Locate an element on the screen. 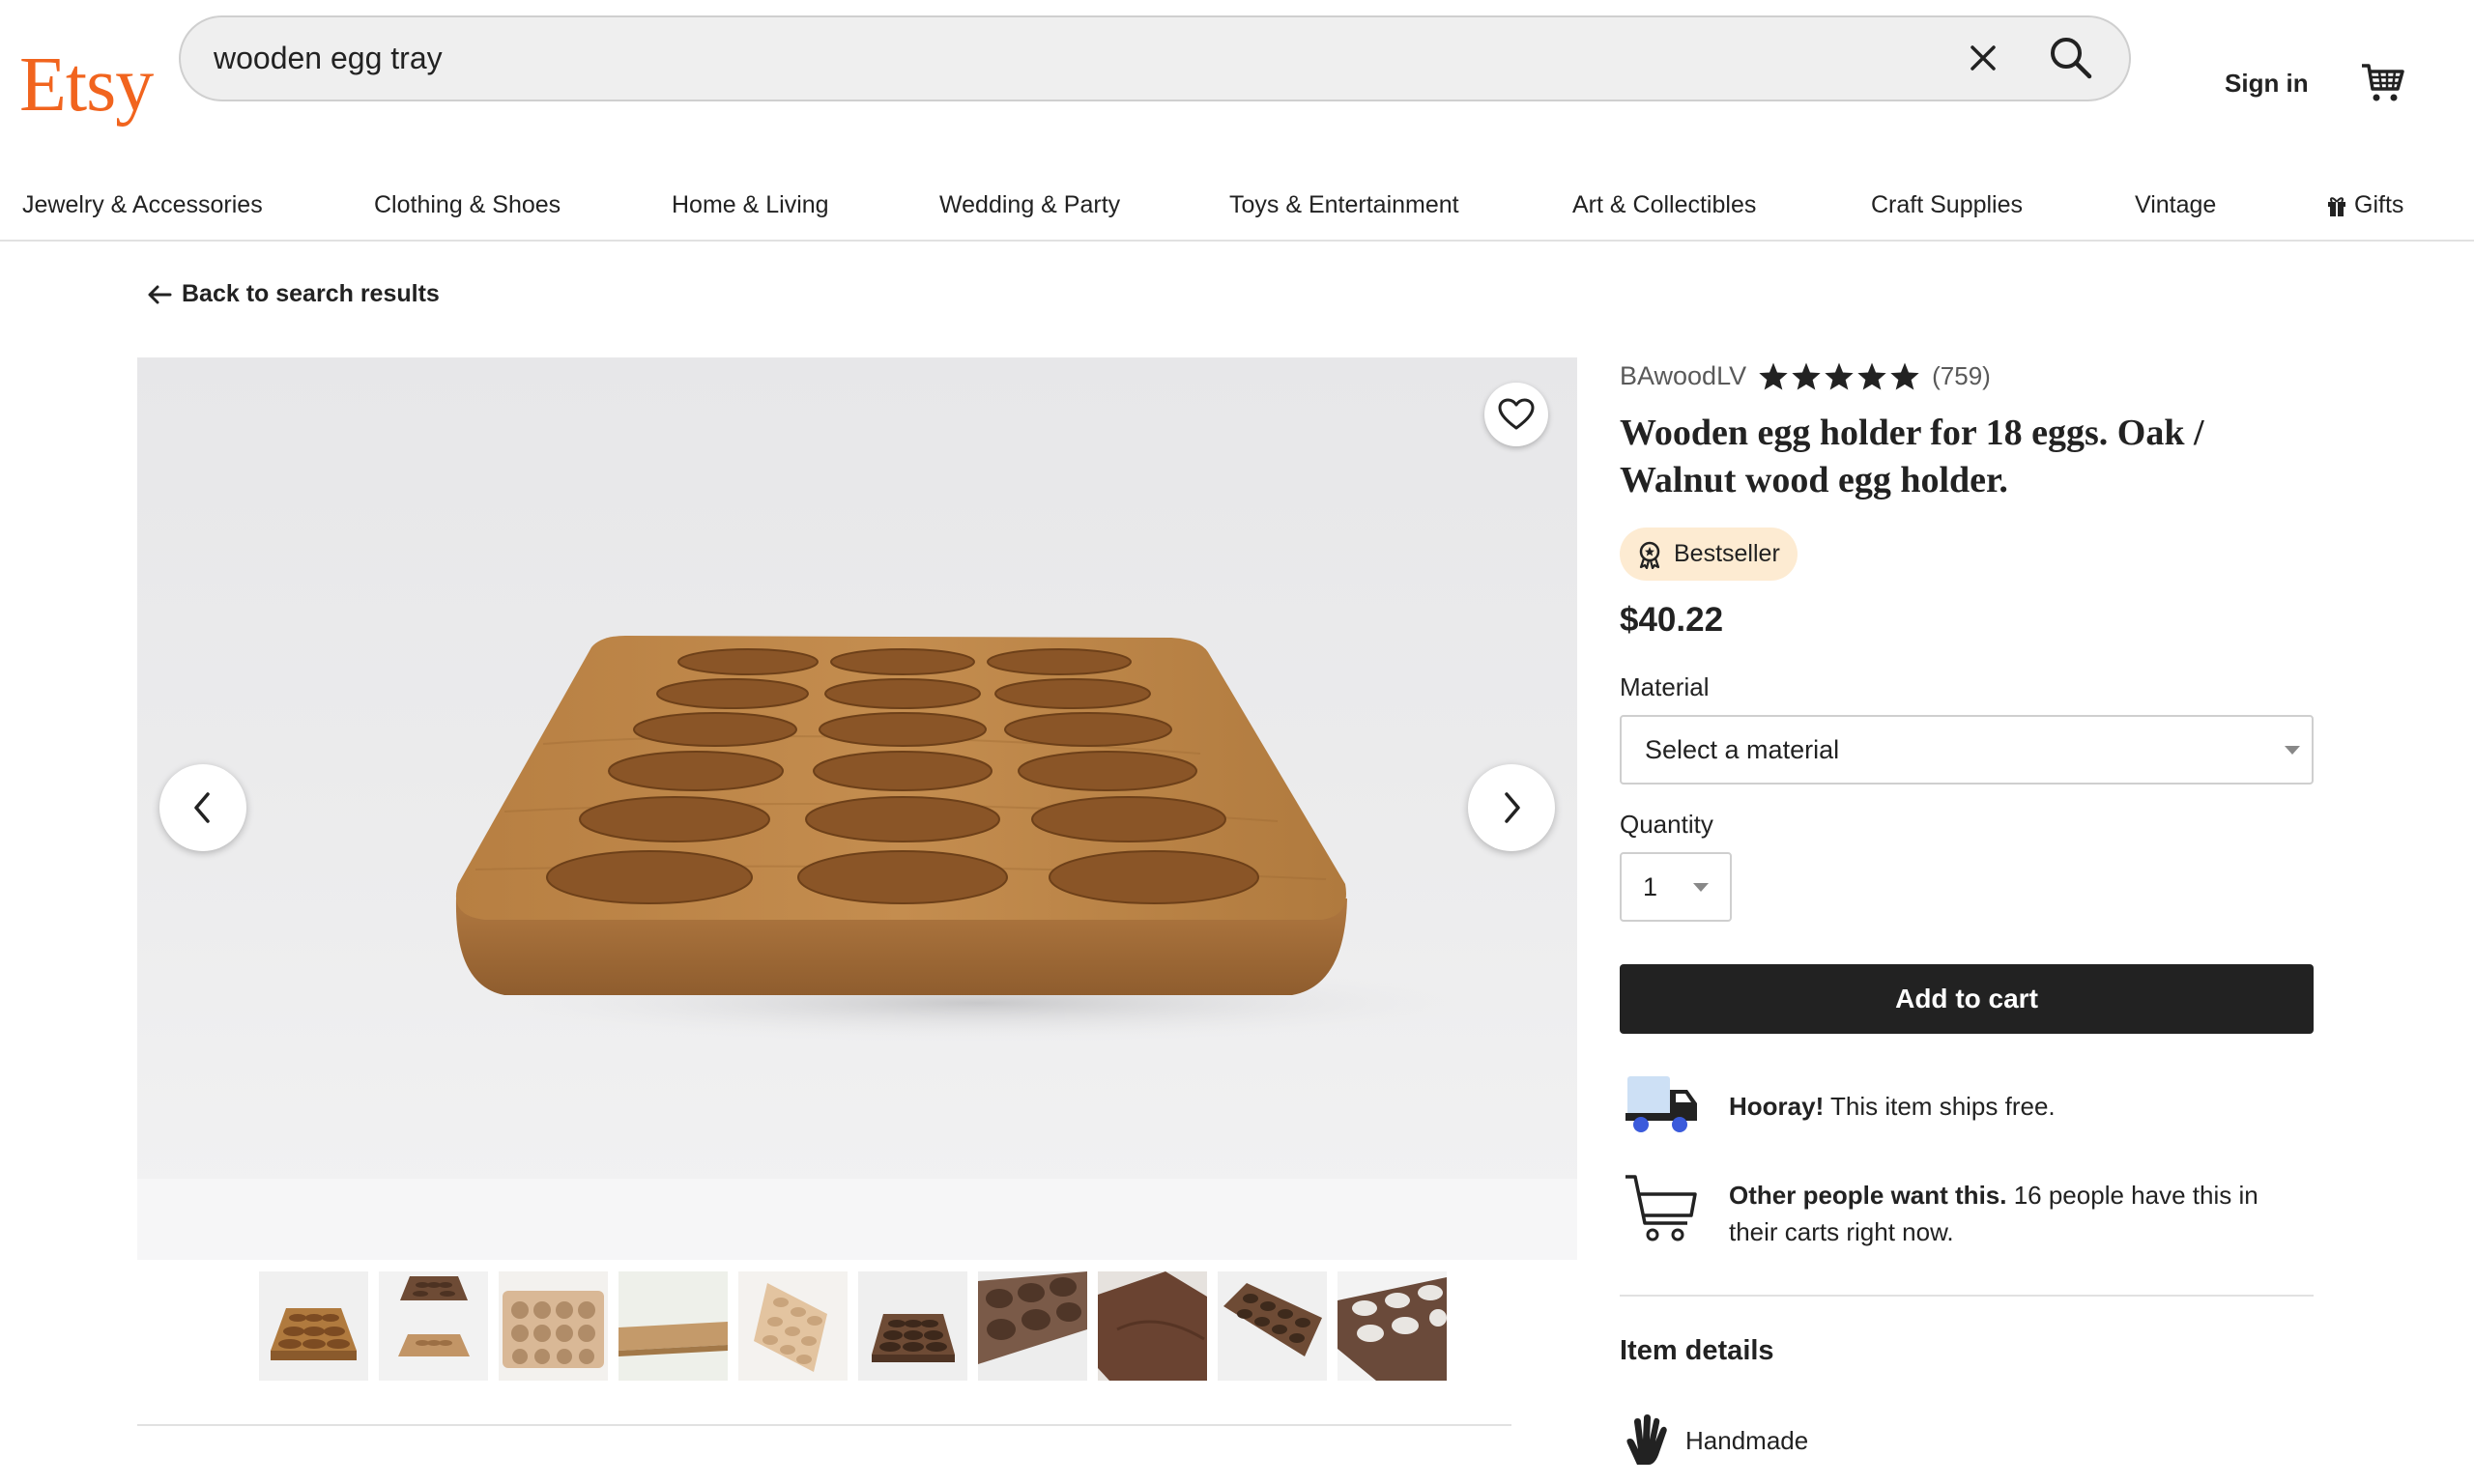  quantity-label: Quantity is located at coordinates (1667, 824).